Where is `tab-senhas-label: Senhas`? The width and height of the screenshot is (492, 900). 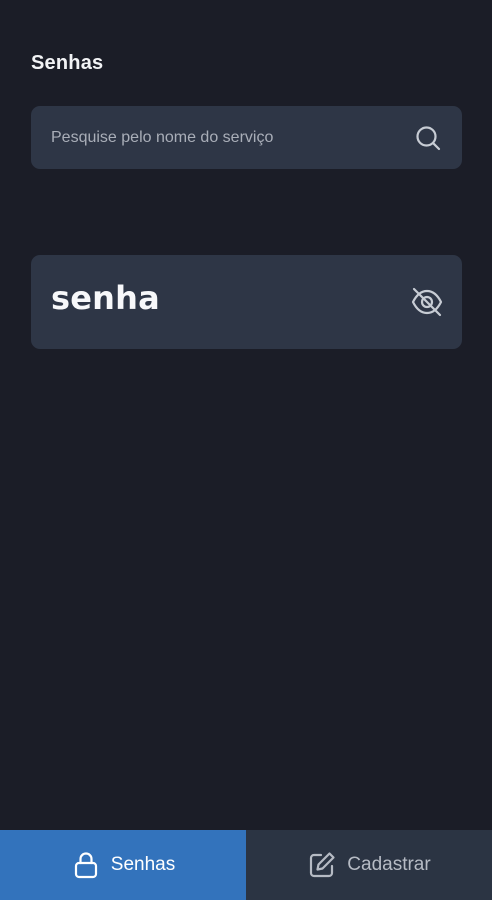
tab-senhas-label: Senhas is located at coordinates (143, 864).